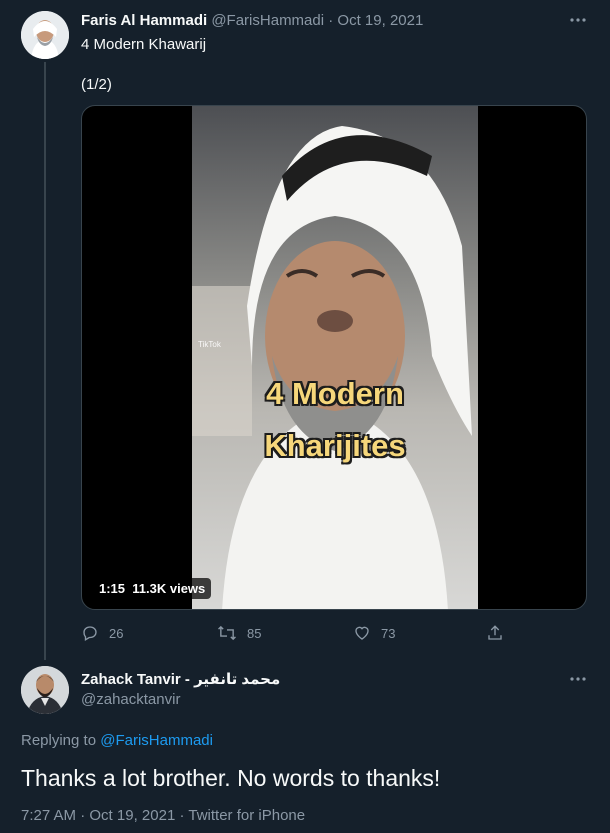  Describe the element at coordinates (180, 680) in the screenshot. I see `author-name: Zahack Tanvir - محمد تانفير` at that location.